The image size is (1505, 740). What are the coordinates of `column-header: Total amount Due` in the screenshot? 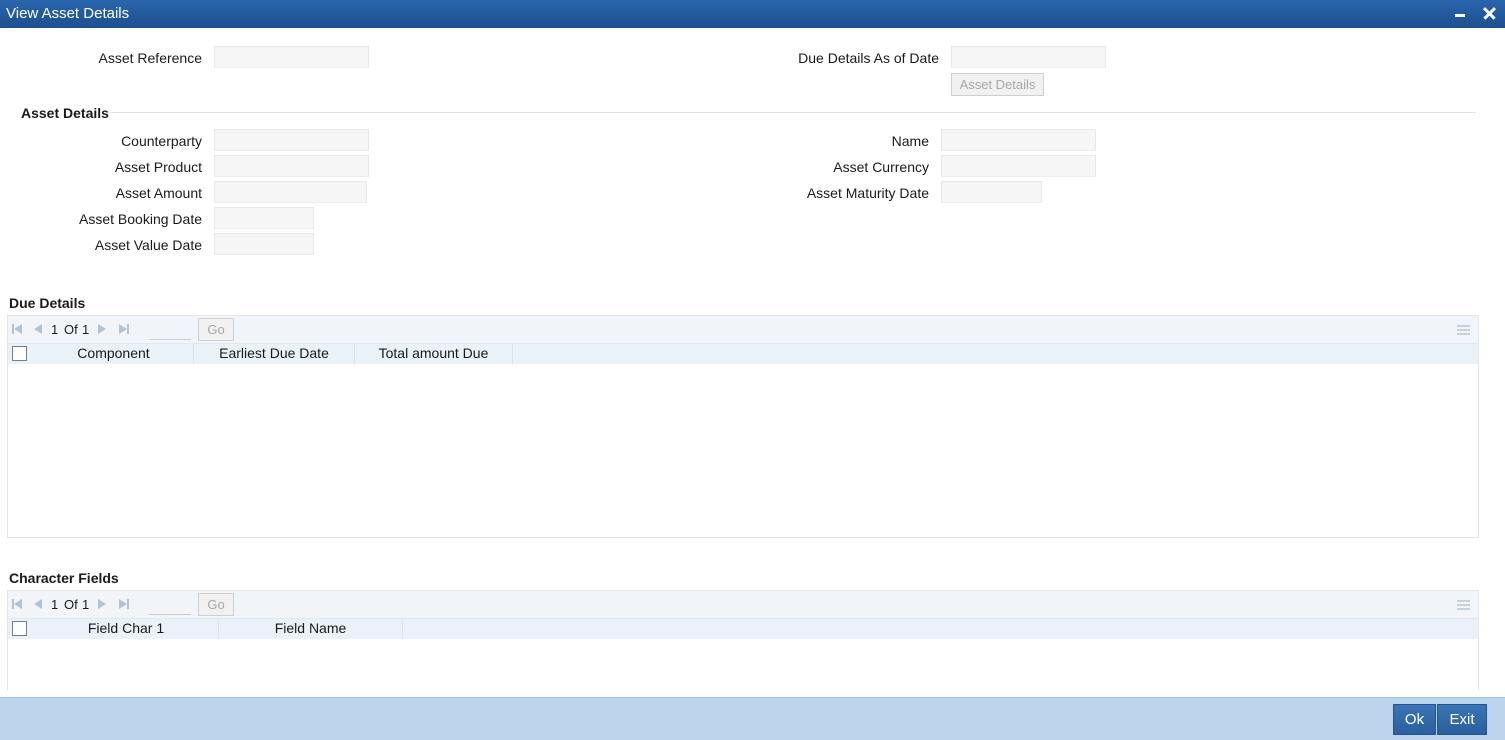 It's located at (434, 354).